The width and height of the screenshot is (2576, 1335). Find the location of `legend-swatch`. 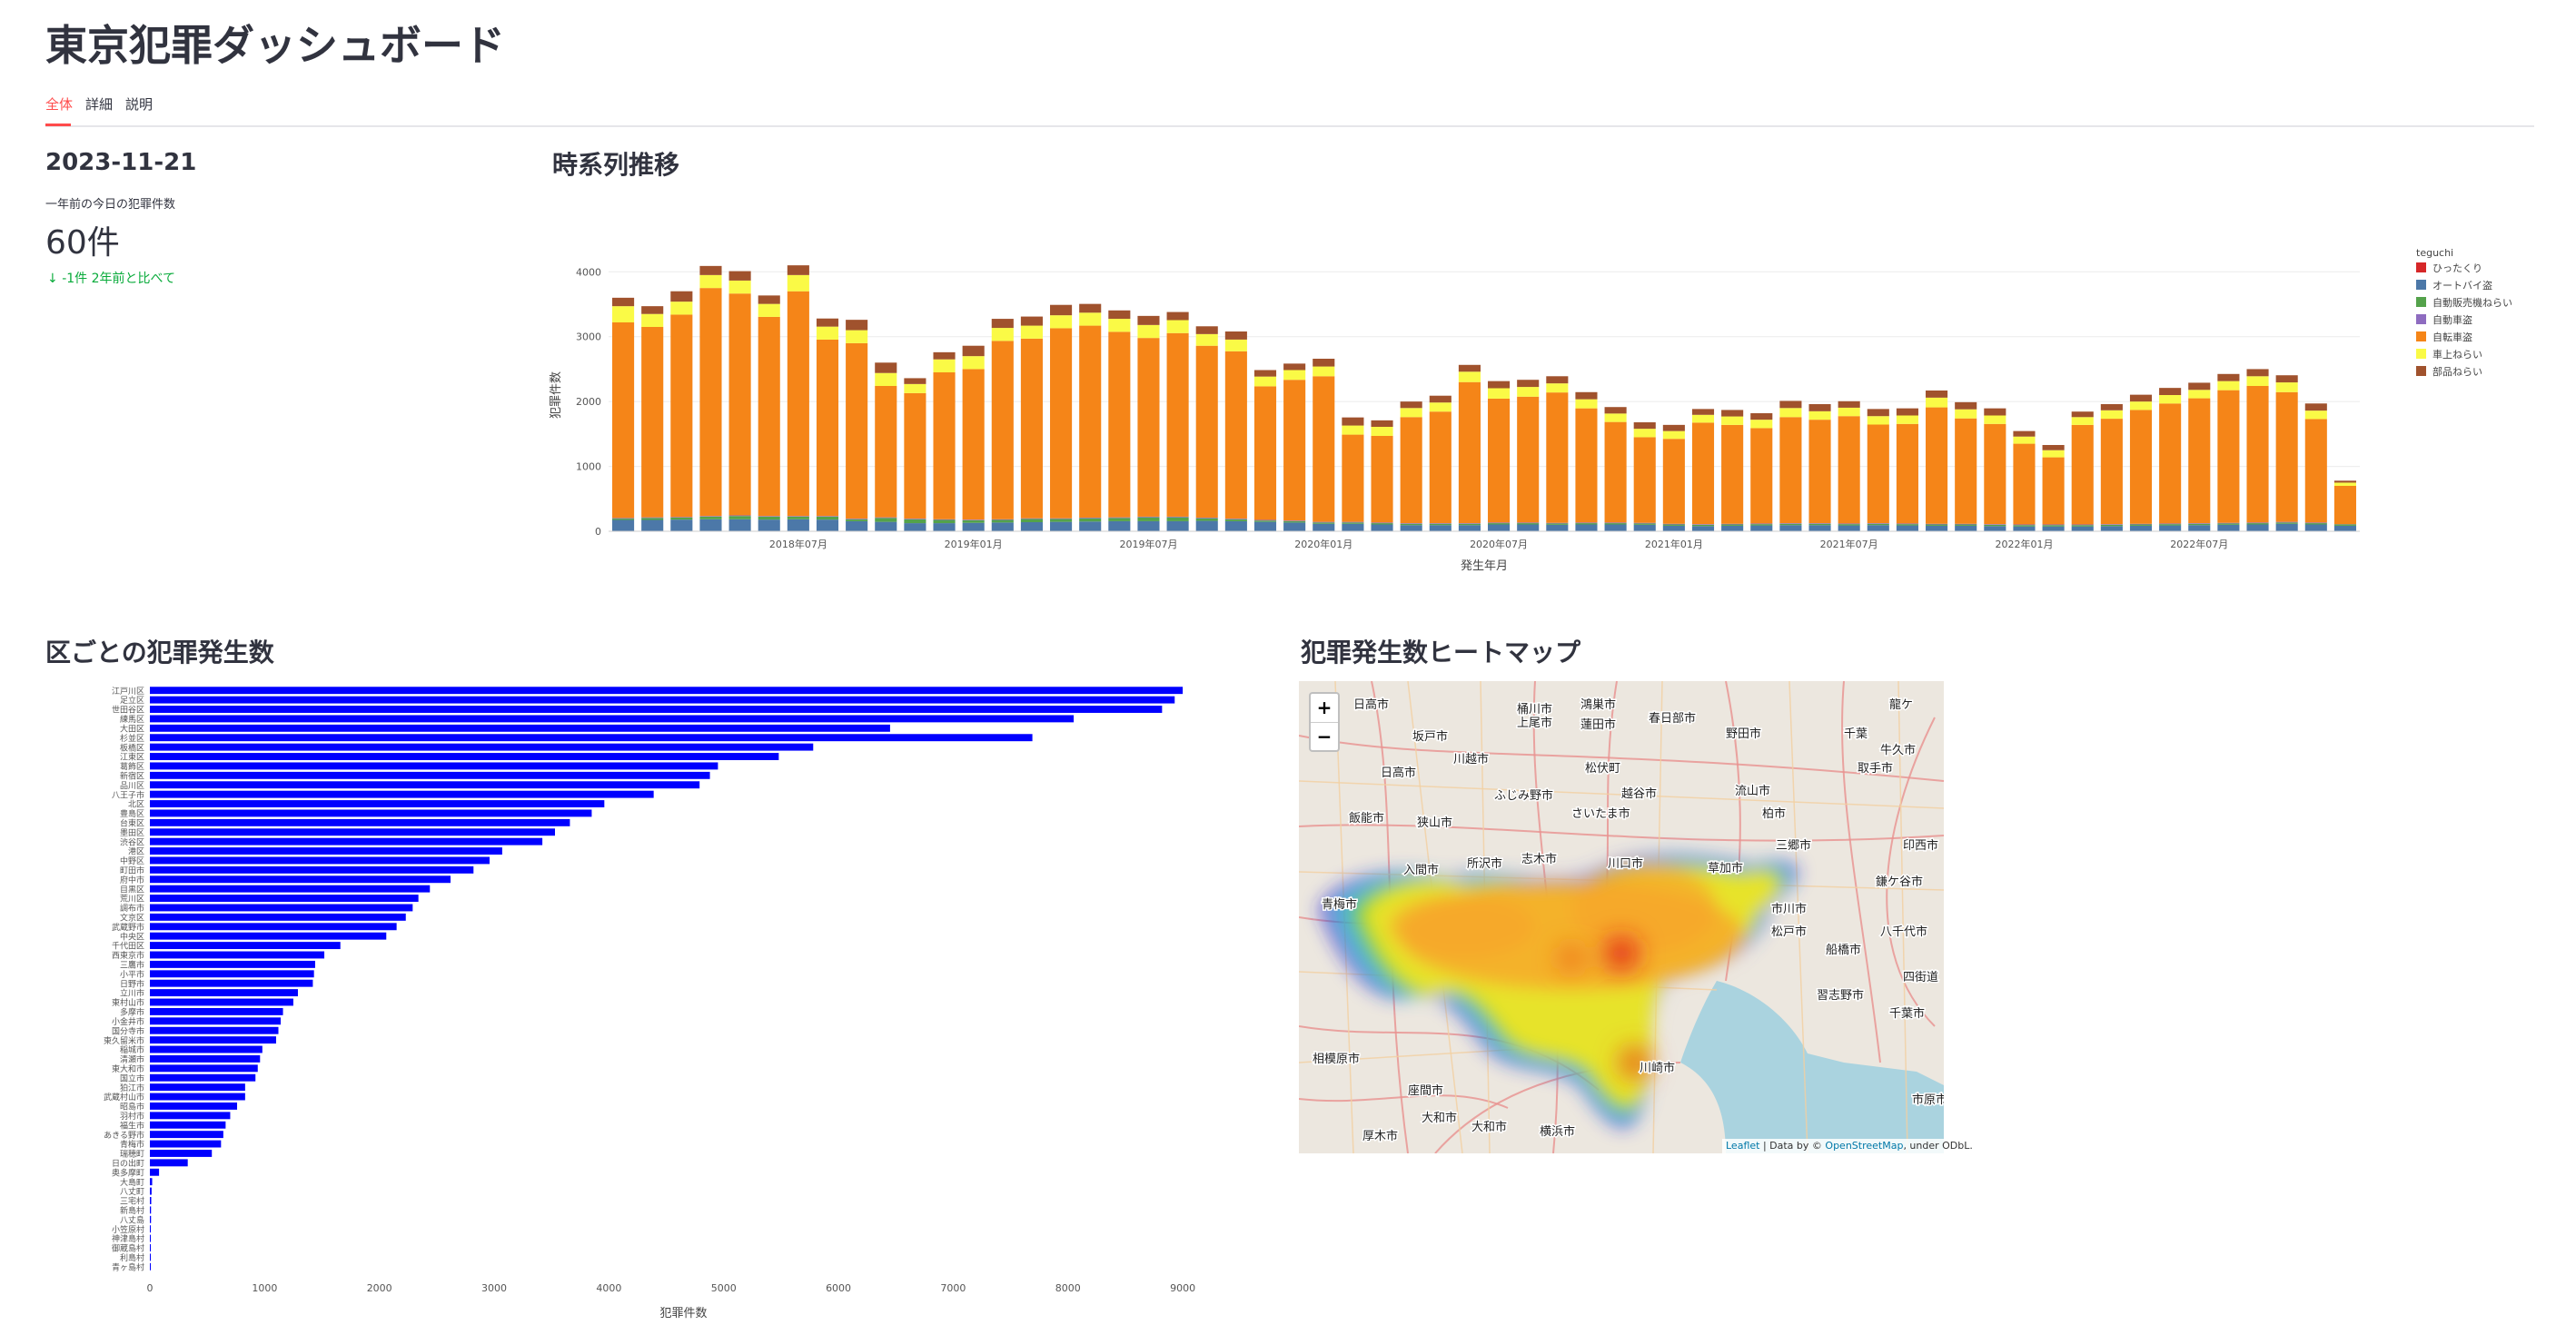

legend-swatch is located at coordinates (2421, 354).